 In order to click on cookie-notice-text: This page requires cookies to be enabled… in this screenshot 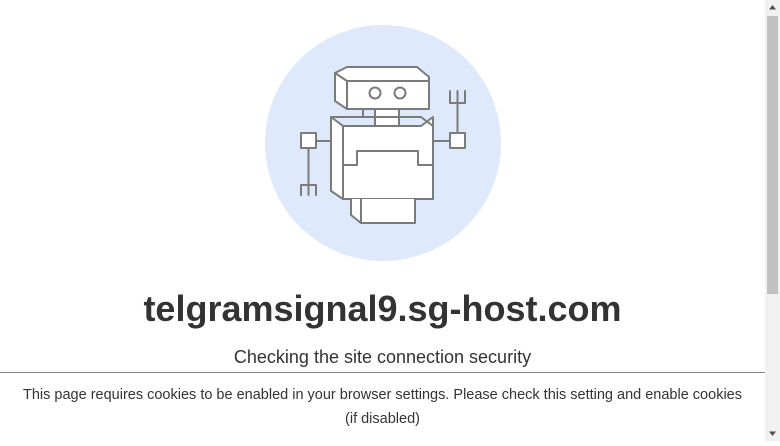, I will do `click(382, 407)`.